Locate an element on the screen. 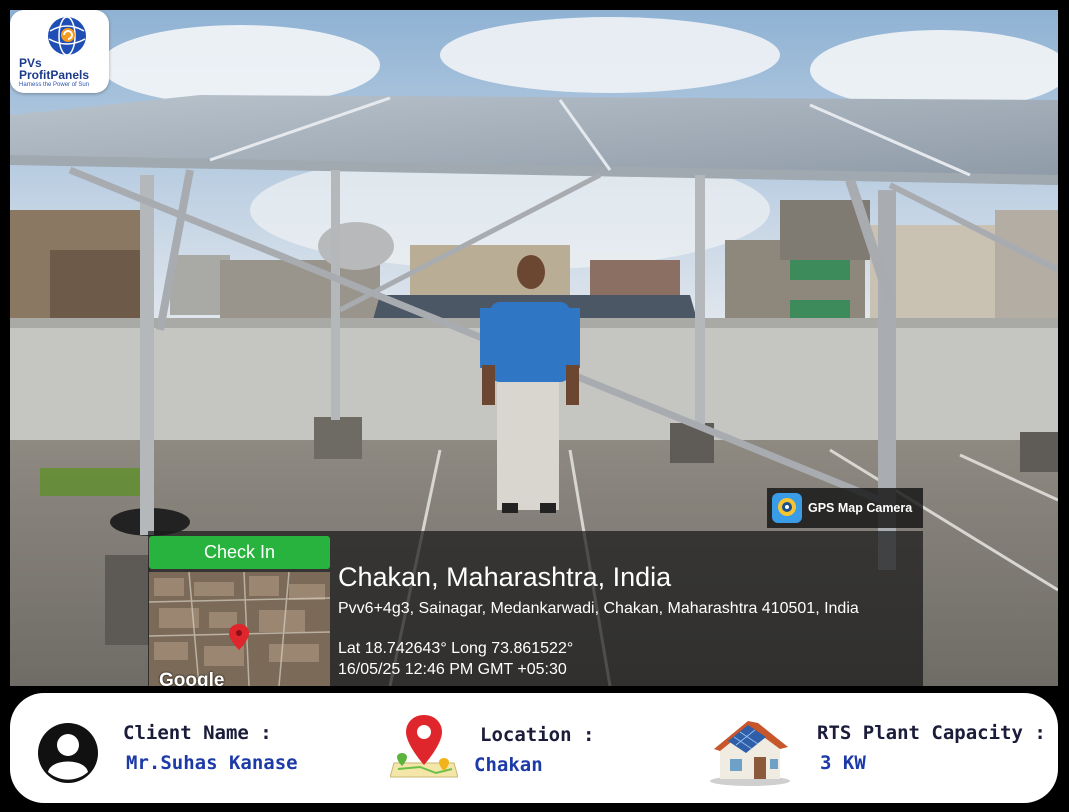 The height and width of the screenshot is (812, 1069). client-name-value: Mr.Suhas Kanase is located at coordinates (212, 763).